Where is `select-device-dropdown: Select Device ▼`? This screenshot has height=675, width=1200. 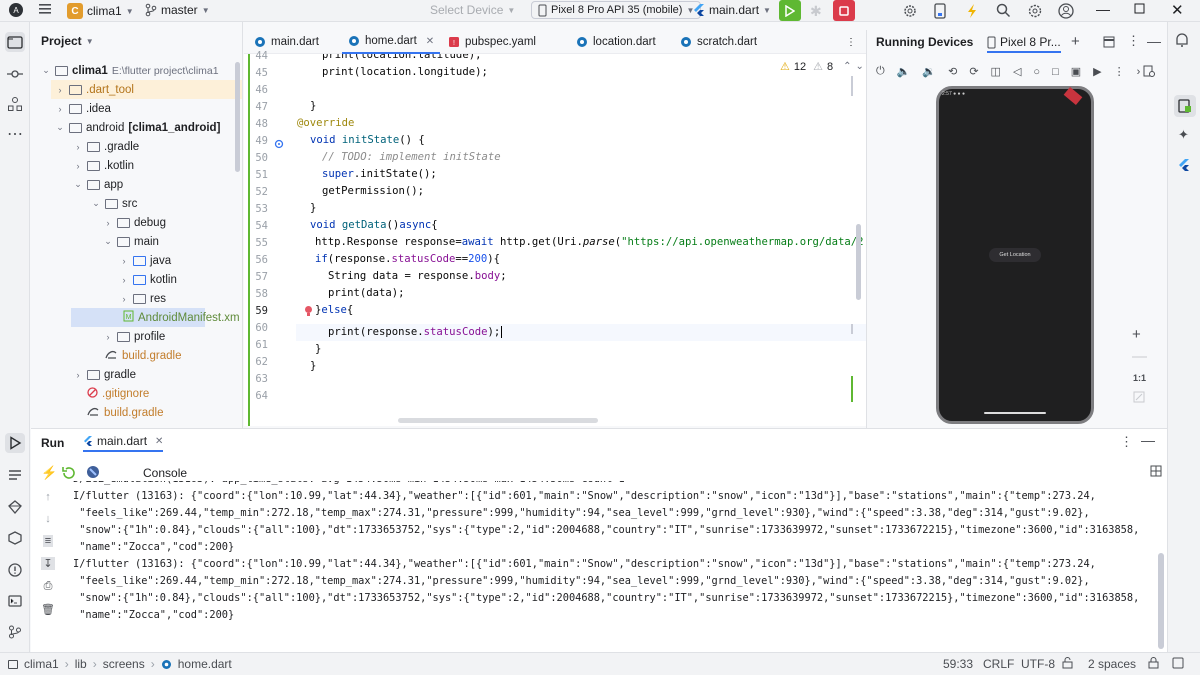
select-device-dropdown: Select Device ▼ is located at coordinates (472, 10).